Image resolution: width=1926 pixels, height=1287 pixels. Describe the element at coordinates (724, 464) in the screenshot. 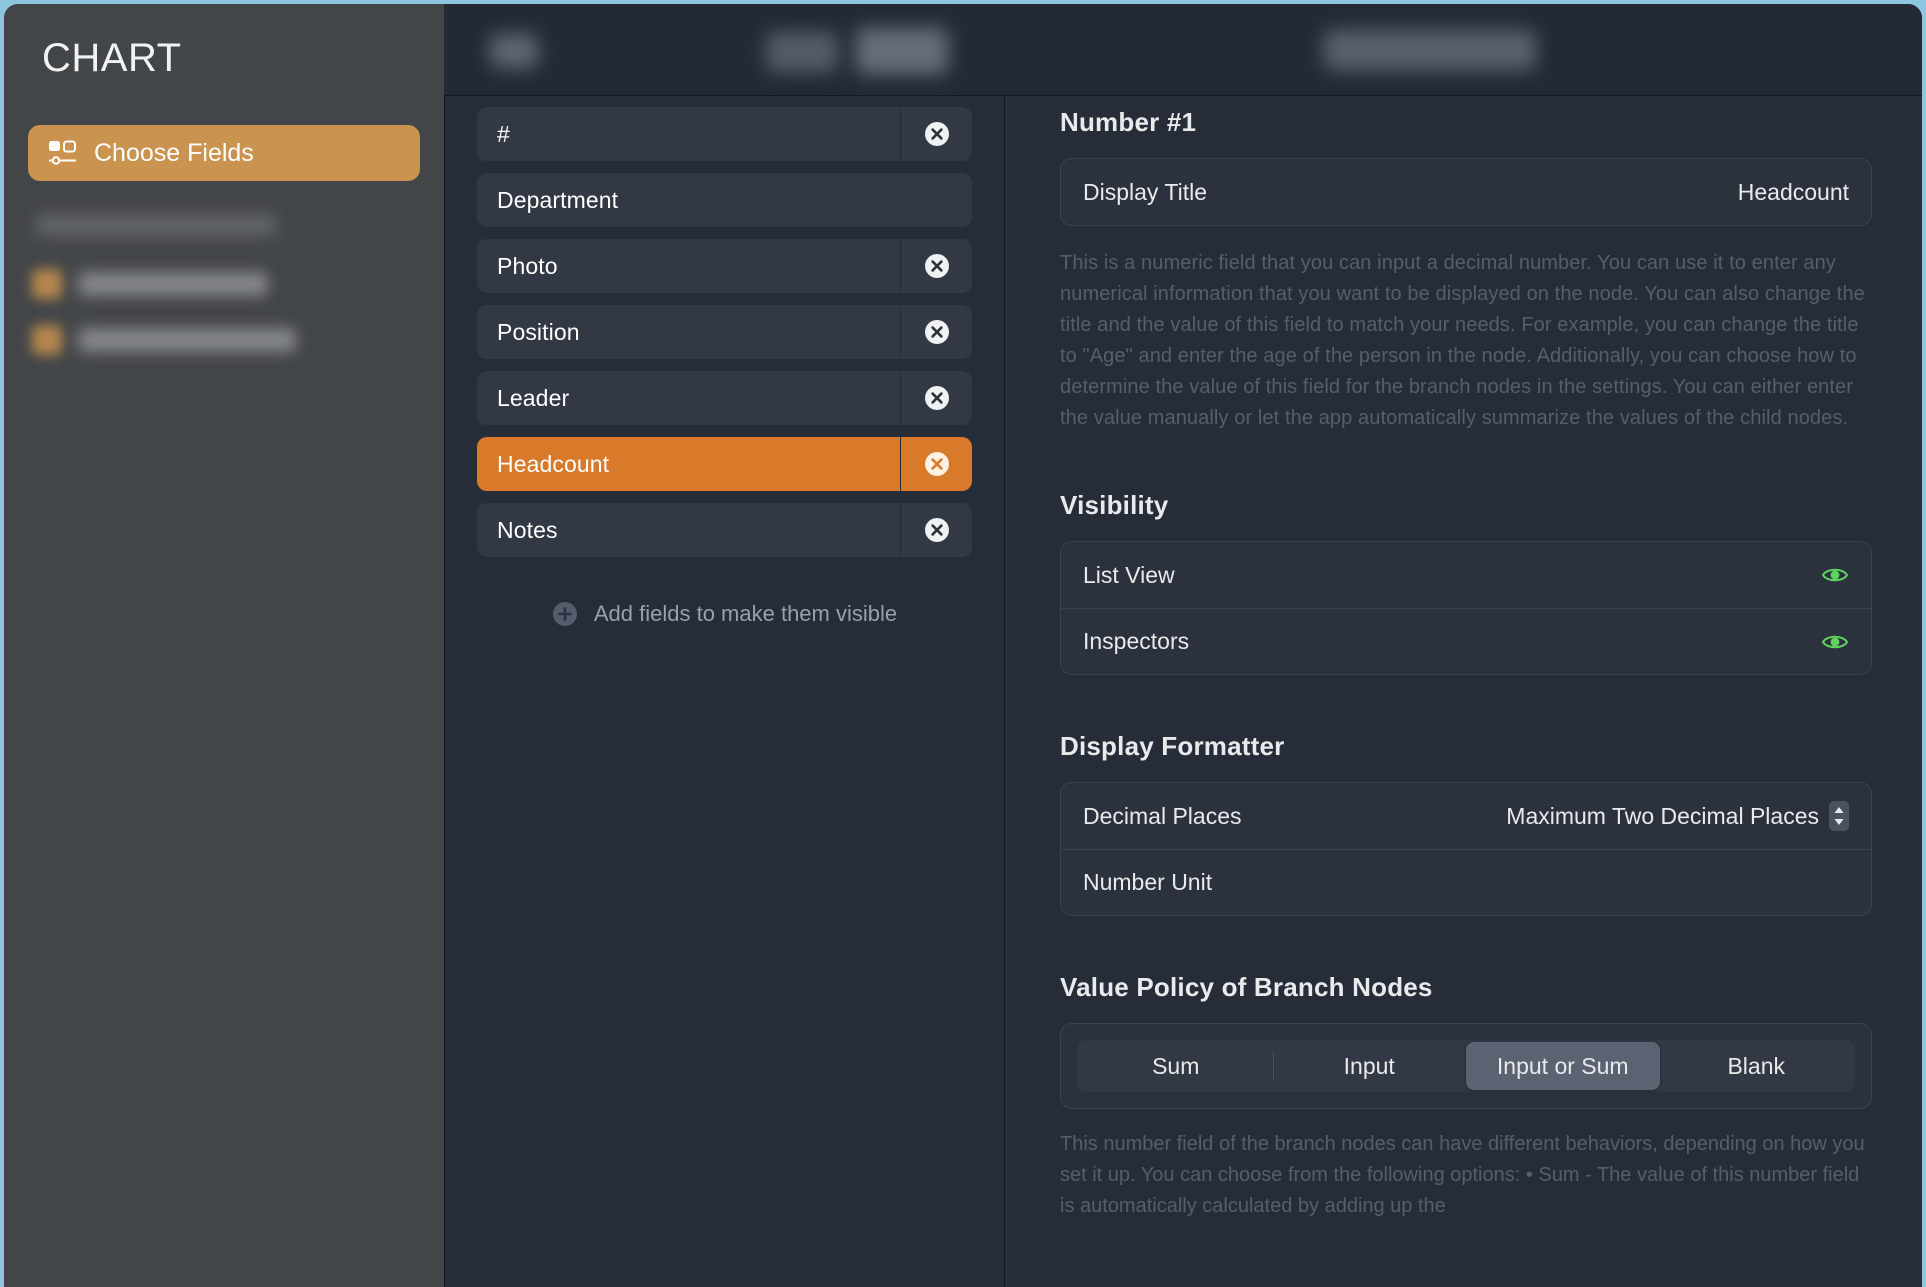

I see `field-row: Headcount` at that location.